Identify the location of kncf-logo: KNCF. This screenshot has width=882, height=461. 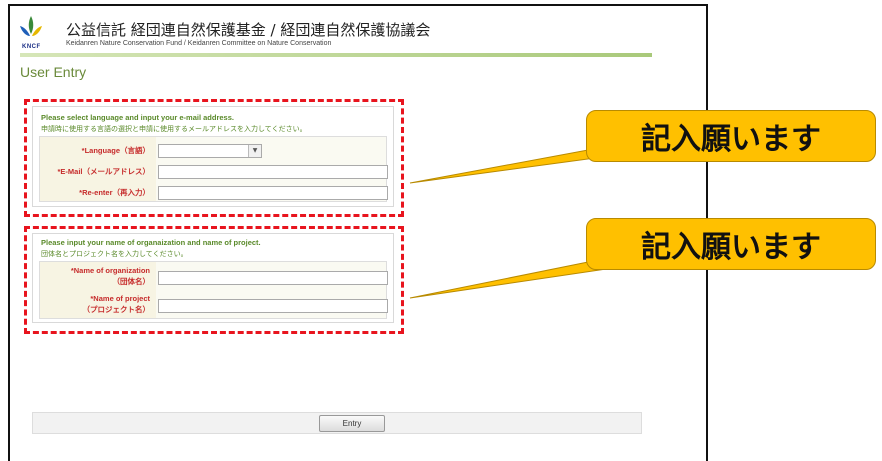
(31, 32).